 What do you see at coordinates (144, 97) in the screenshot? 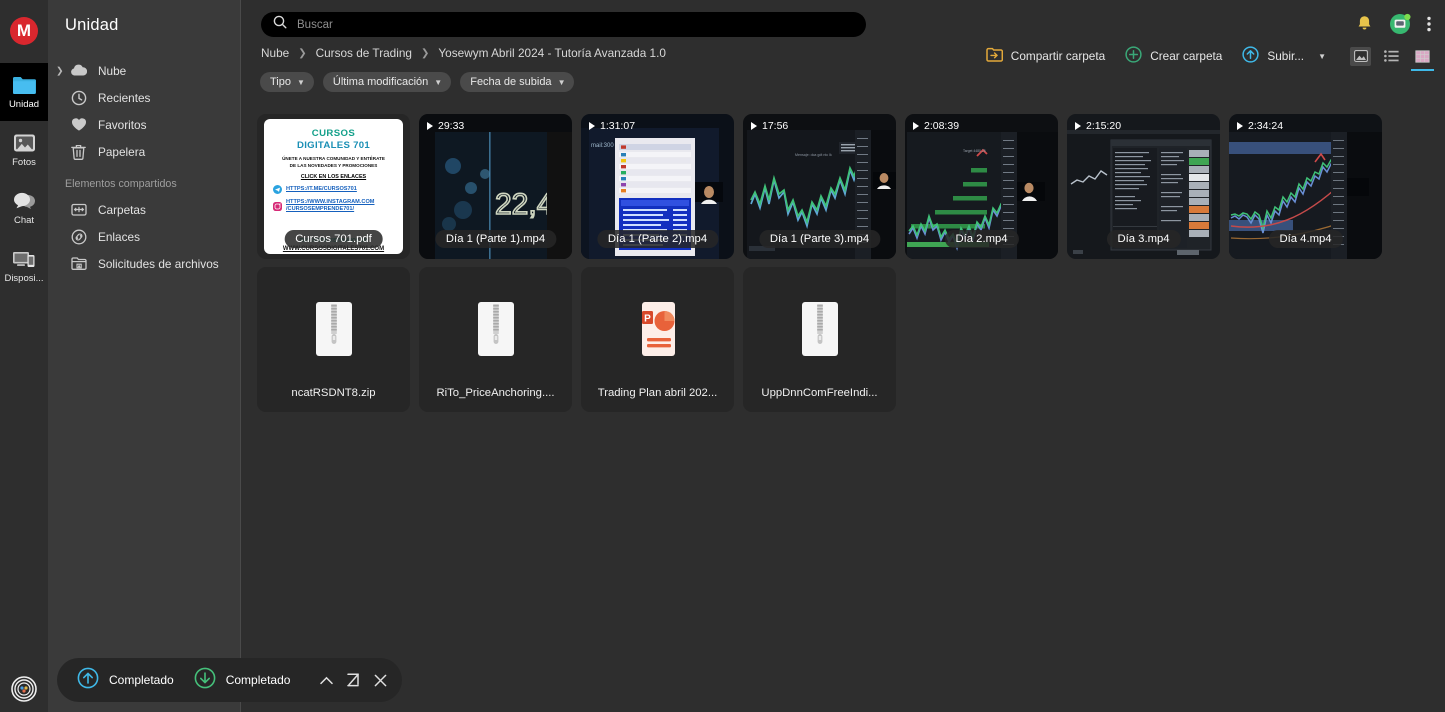
I see `sidebar-item-recientes: Recientes` at bounding box center [144, 97].